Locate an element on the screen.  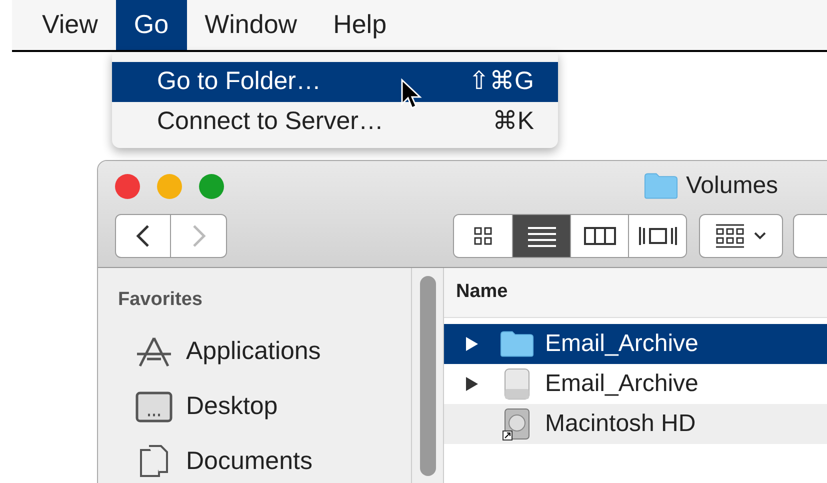
sidebar-item: Documents is located at coordinates (264, 458).